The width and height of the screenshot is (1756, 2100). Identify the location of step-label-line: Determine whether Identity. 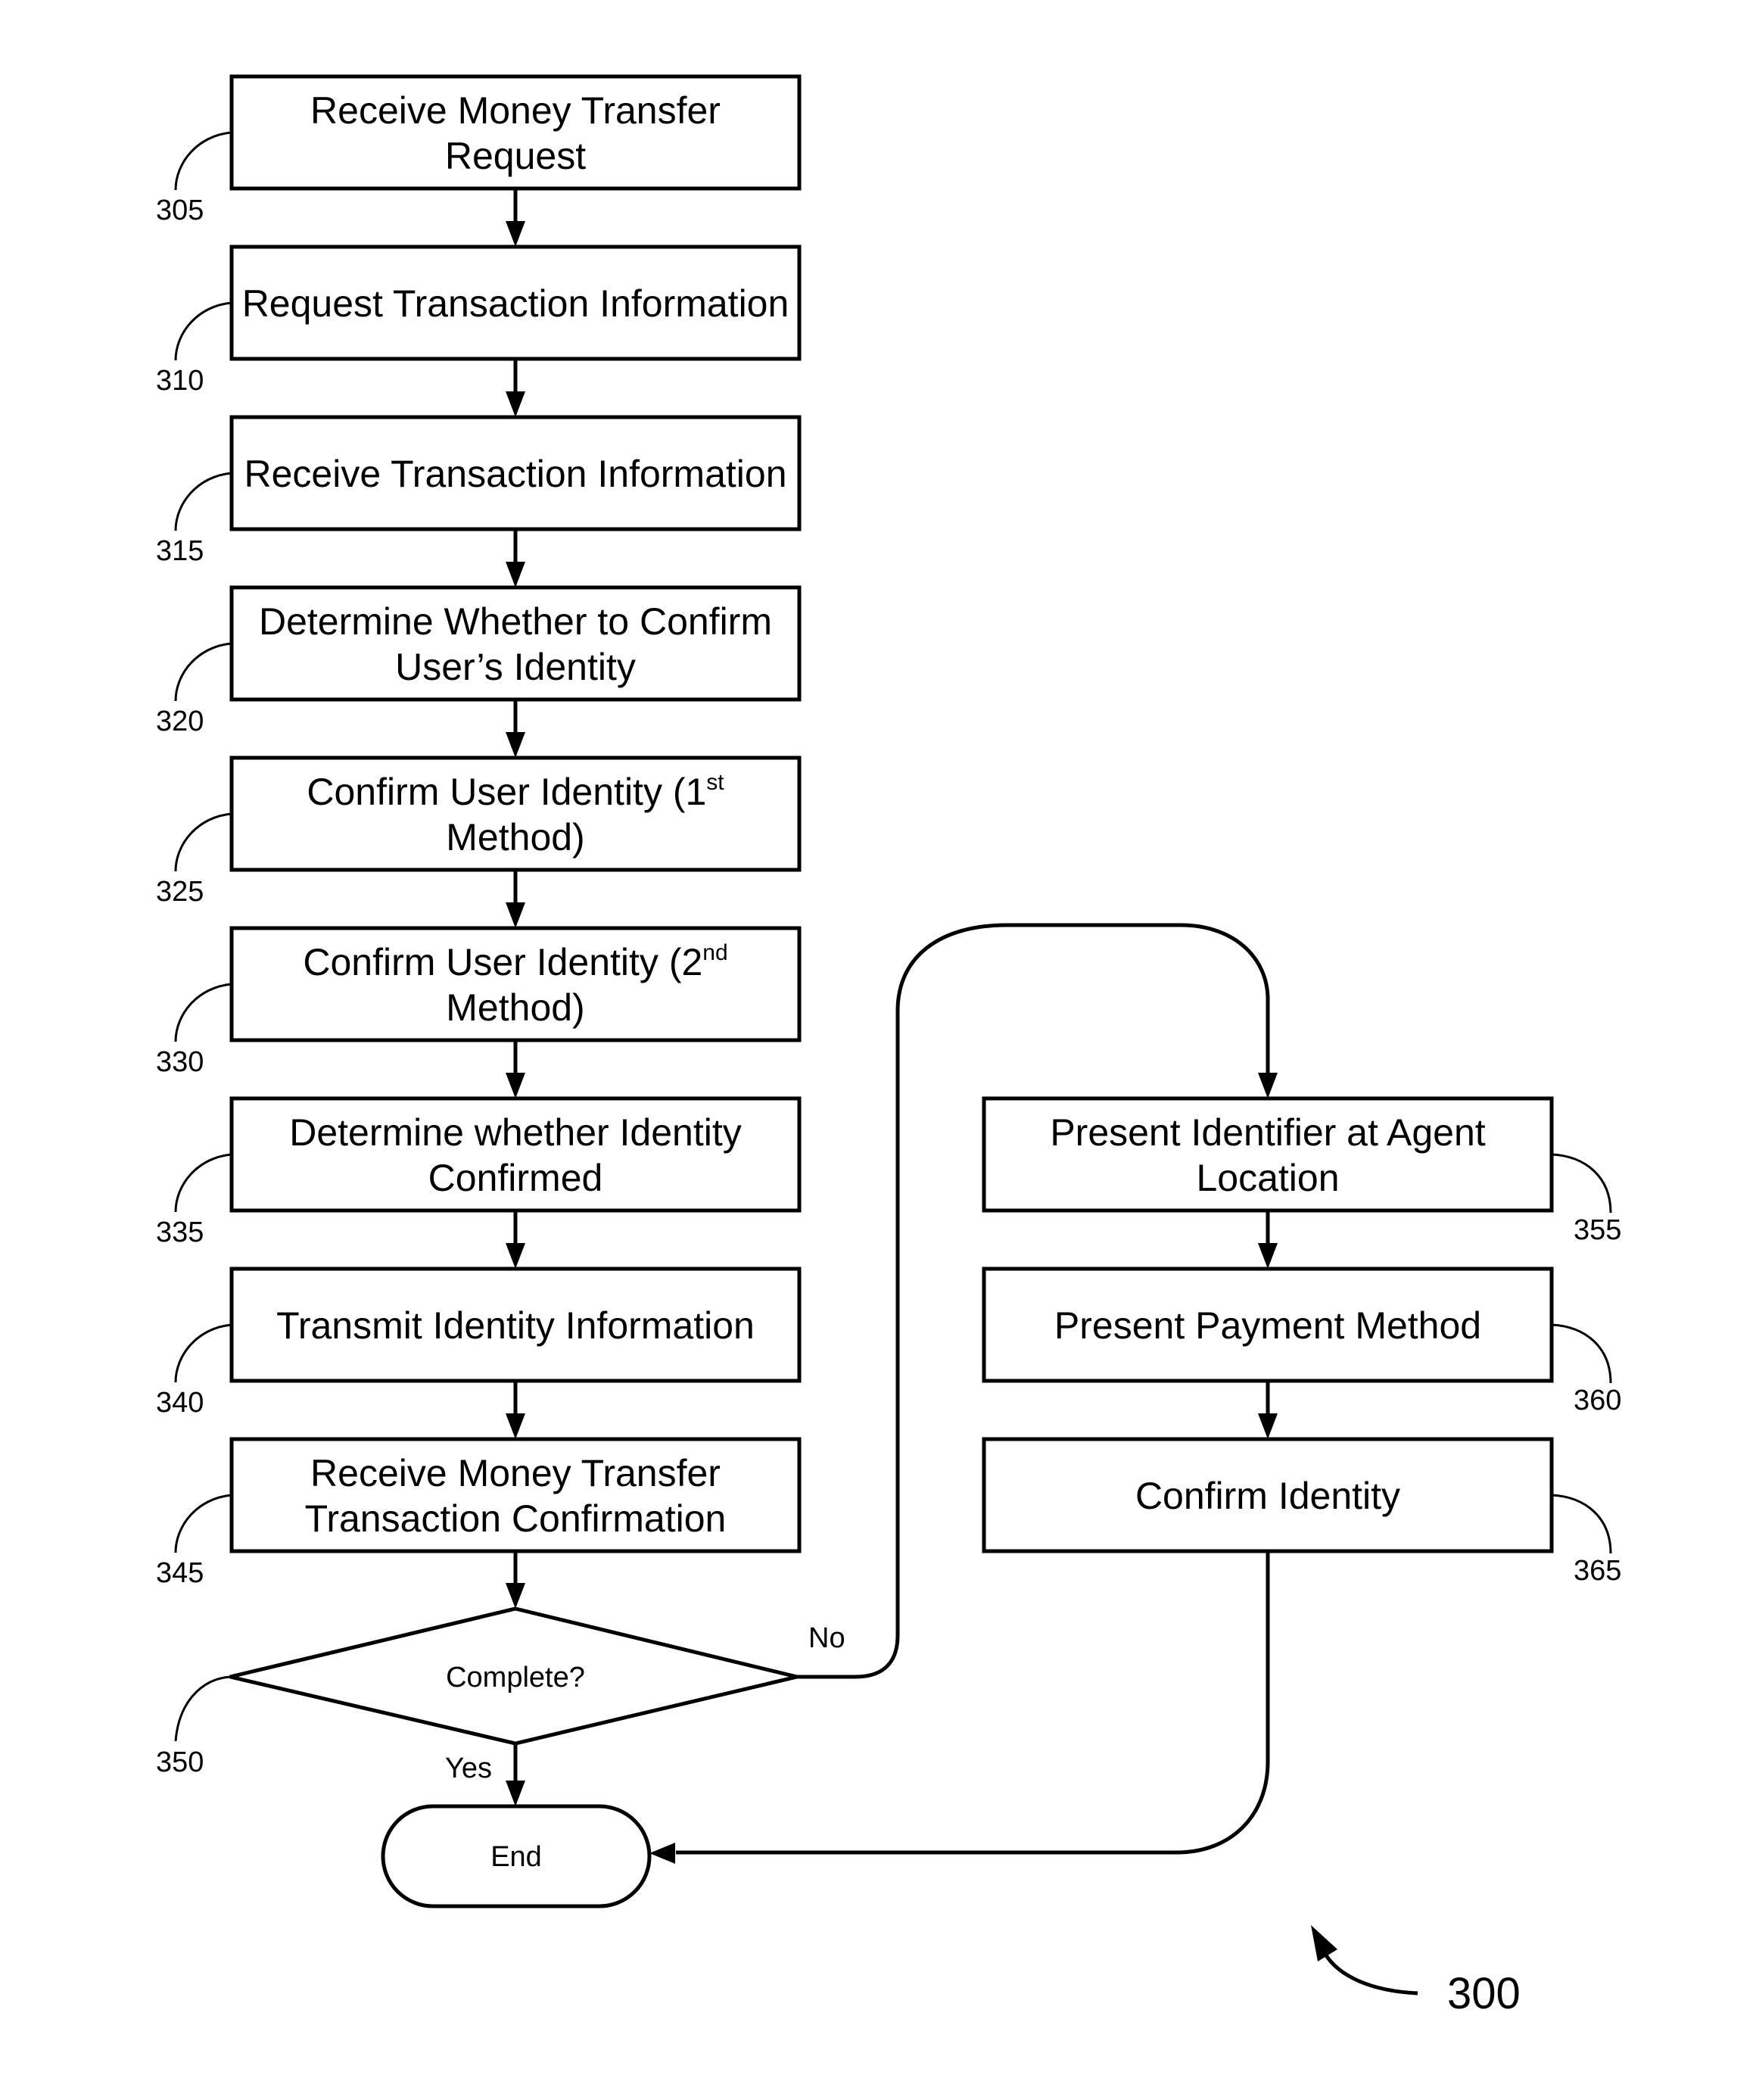
(515, 1132).